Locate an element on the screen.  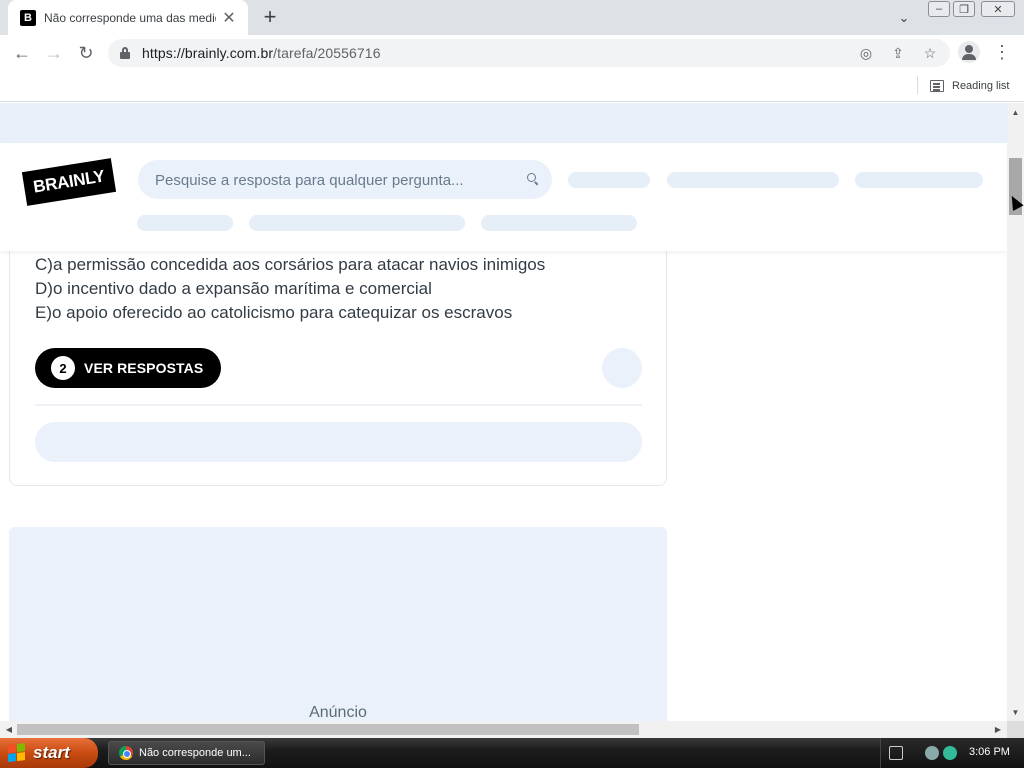
minimize-button: – is located at coordinates (939, 9).